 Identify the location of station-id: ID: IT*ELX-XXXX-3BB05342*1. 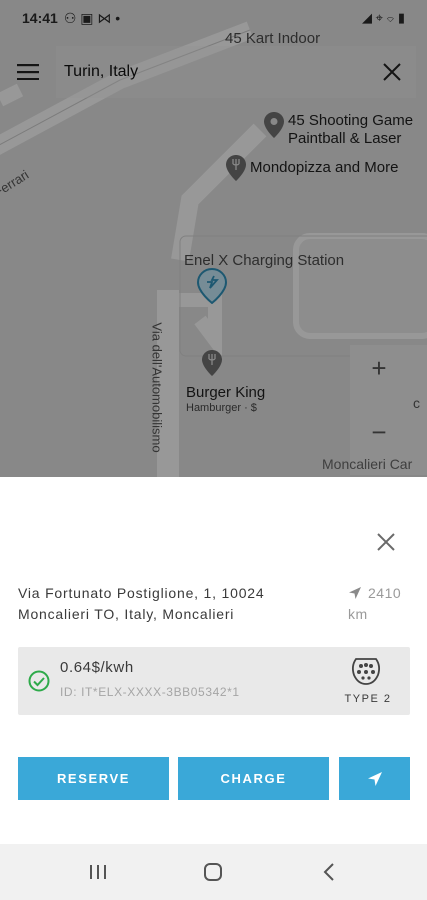
(150, 692).